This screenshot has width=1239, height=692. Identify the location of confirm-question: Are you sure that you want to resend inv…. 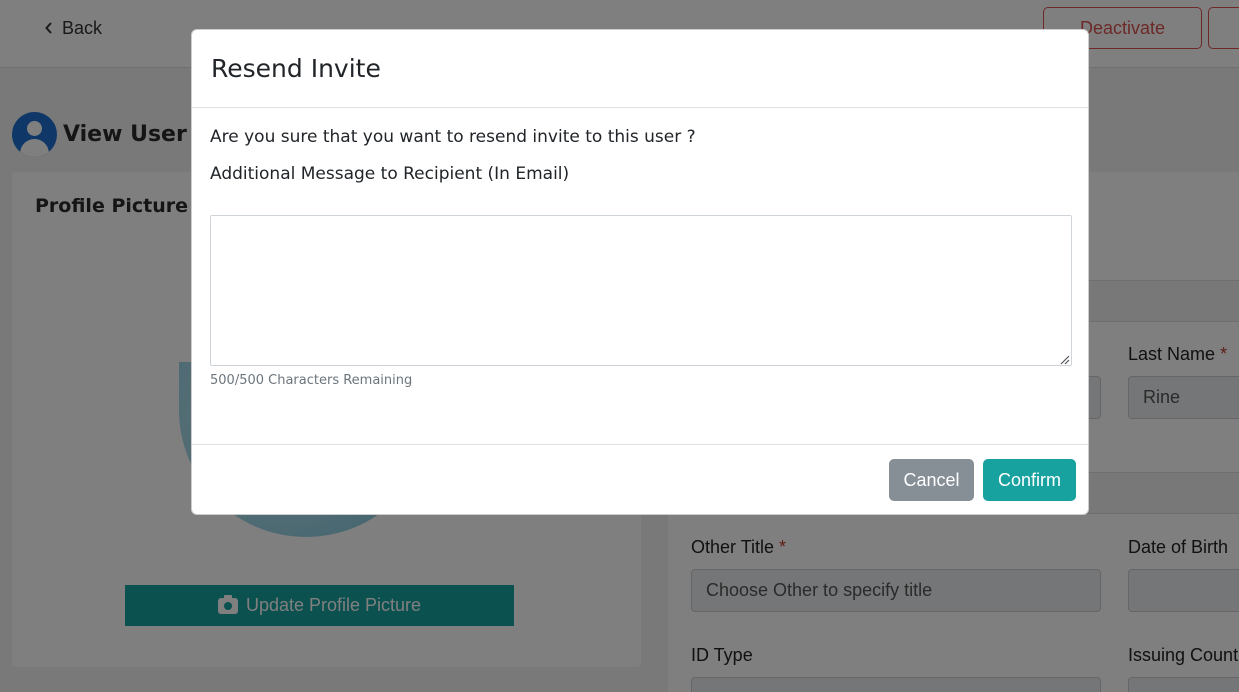
(453, 137).